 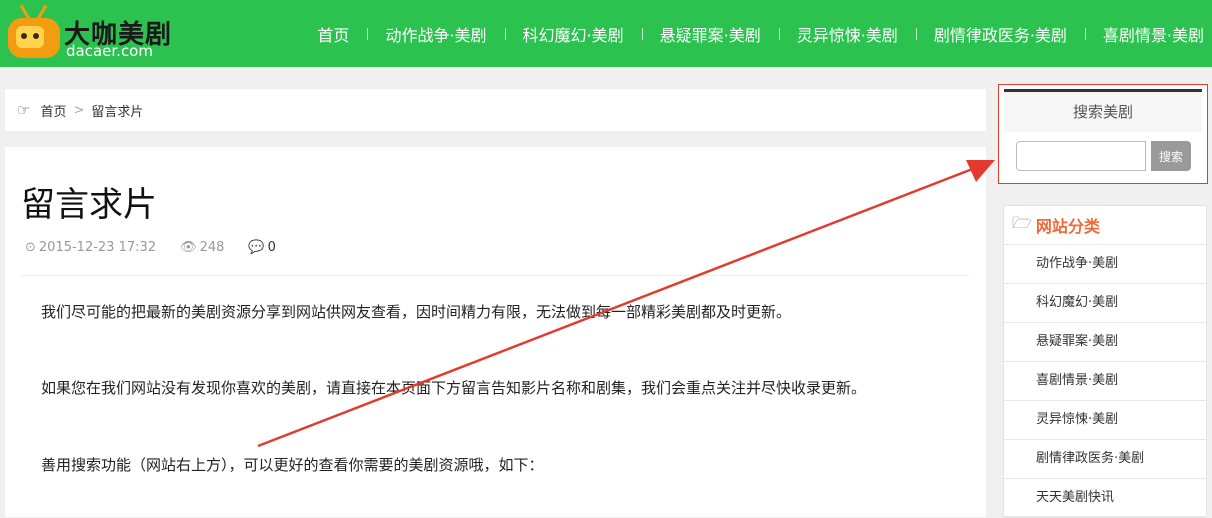 What do you see at coordinates (94, 33) in the screenshot?
I see `site-logo: 大咖美剧 dacaer.com` at bounding box center [94, 33].